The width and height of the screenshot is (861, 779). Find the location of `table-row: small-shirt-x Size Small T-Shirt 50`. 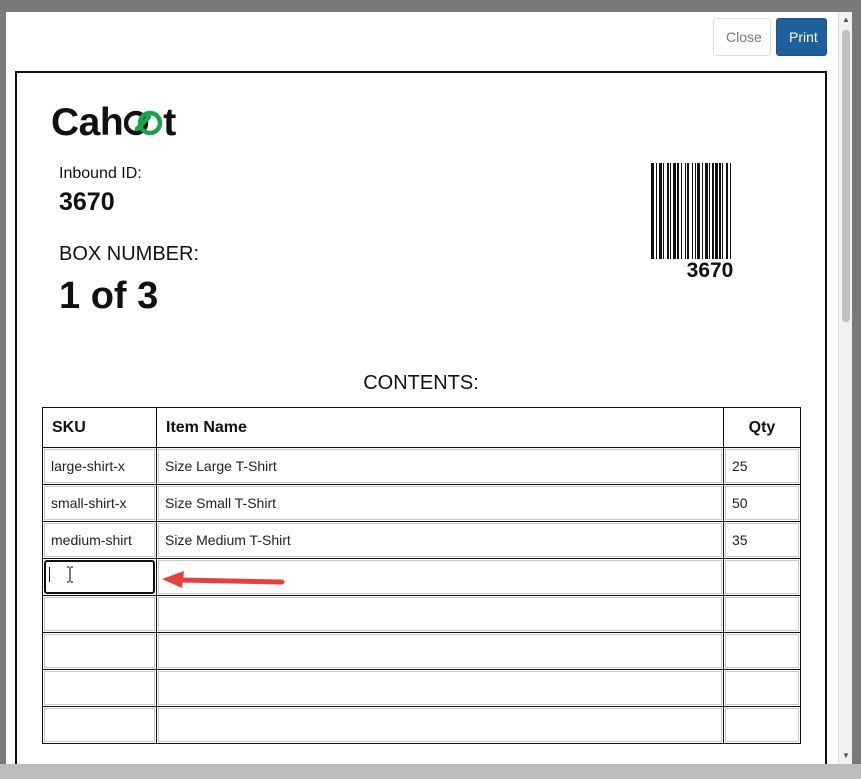

table-row: small-shirt-x Size Small T-Shirt 50 is located at coordinates (421, 503).